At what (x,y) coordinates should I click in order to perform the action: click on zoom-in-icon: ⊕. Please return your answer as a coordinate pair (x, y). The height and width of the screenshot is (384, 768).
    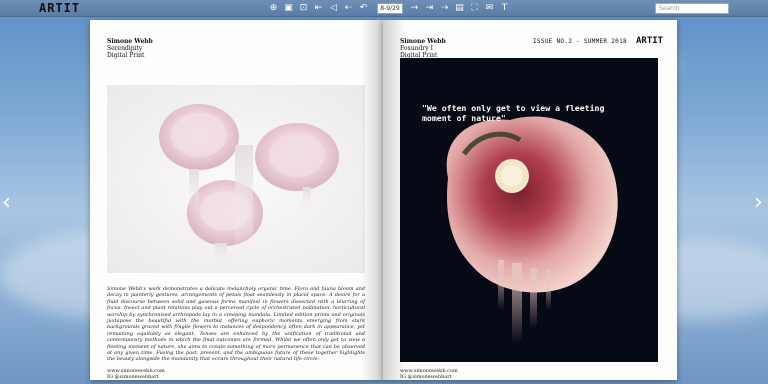
    Looking at the image, I should click on (273, 8).